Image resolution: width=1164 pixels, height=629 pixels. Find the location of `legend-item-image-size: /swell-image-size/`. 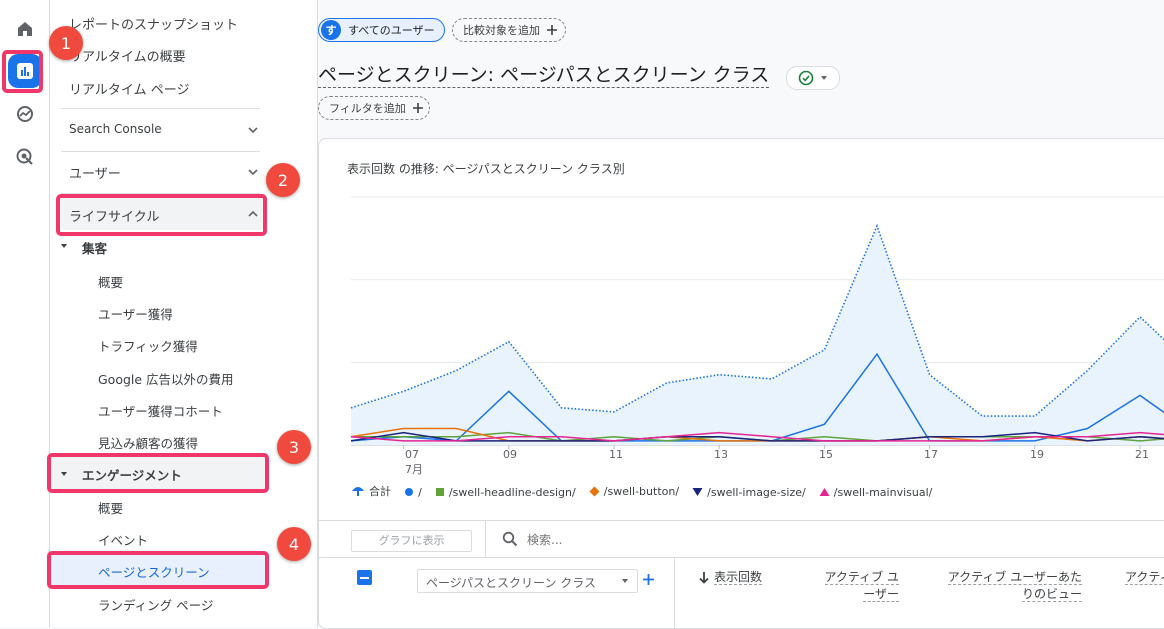

legend-item-image-size: /swell-image-size/ is located at coordinates (749, 492).